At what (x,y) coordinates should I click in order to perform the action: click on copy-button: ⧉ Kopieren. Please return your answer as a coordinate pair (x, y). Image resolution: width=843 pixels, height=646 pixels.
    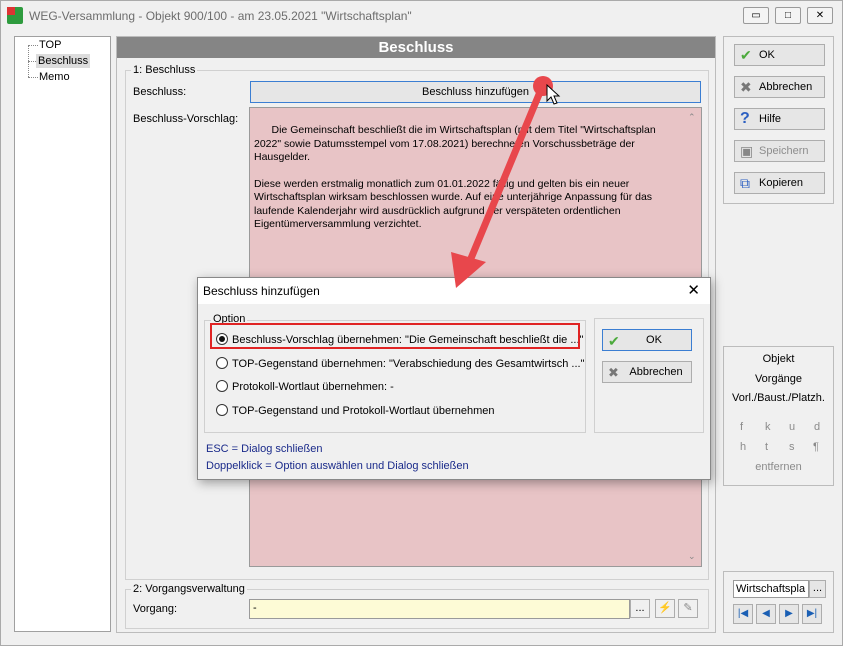
    Looking at the image, I should click on (779, 183).